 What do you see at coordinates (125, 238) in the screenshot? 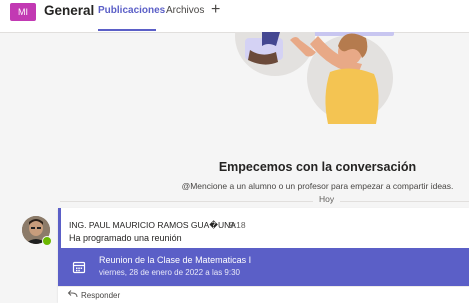
I see `message-text: Ha programado una reunión` at bounding box center [125, 238].